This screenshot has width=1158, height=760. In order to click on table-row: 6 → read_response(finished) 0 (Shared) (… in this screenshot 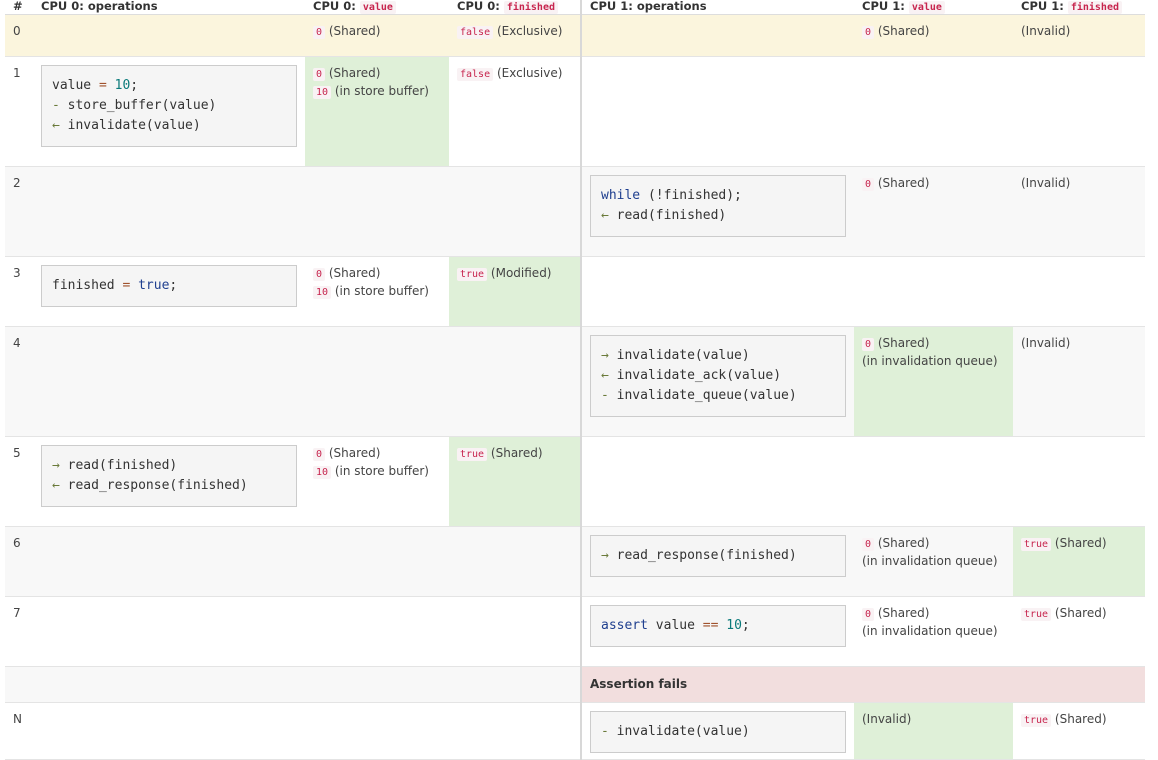, I will do `click(575, 561)`.